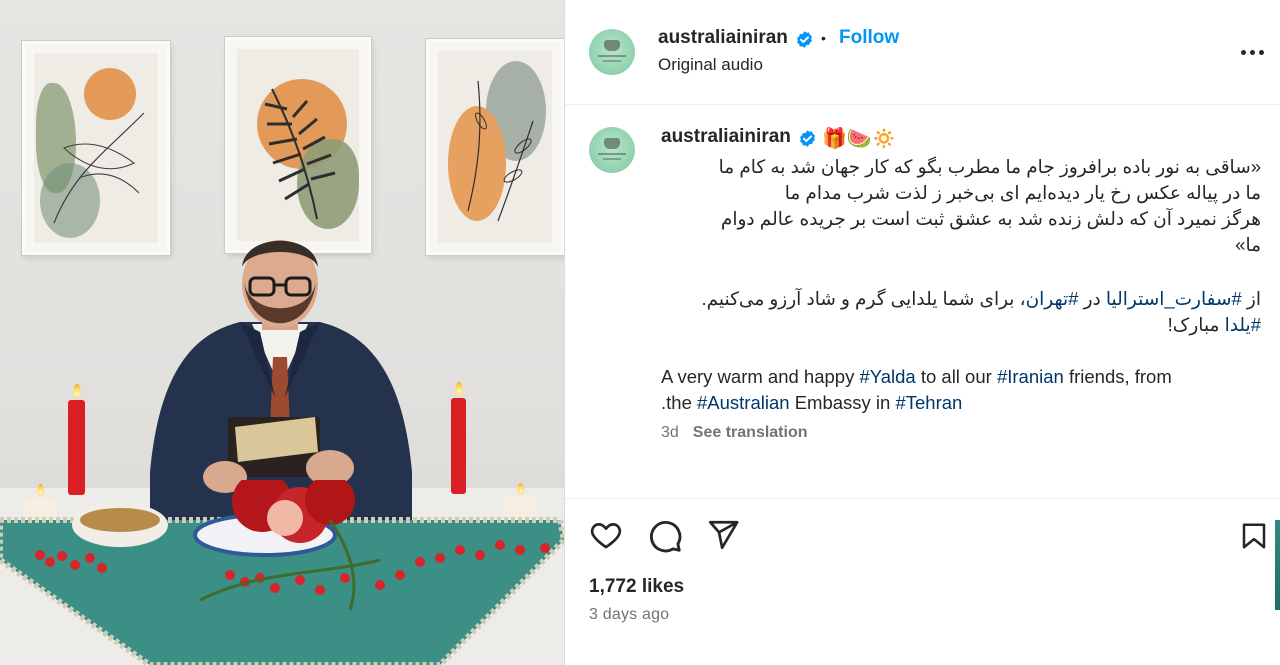  I want to click on bookmark-icon, so click(1254, 536).